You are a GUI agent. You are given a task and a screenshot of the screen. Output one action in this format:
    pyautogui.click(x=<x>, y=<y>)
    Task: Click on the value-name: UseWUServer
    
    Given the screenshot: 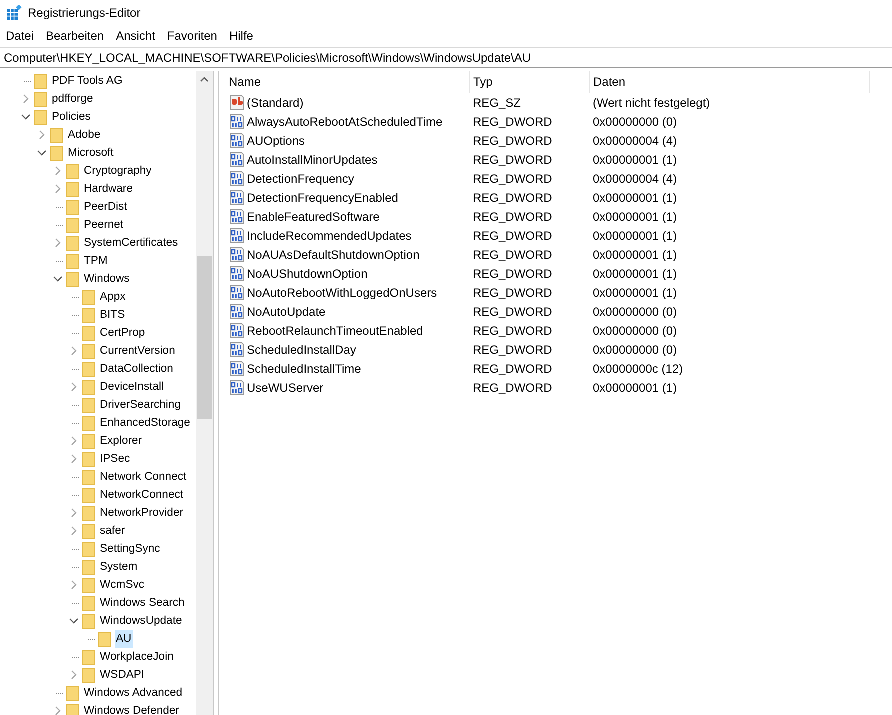 What is the action you would take?
    pyautogui.click(x=285, y=387)
    